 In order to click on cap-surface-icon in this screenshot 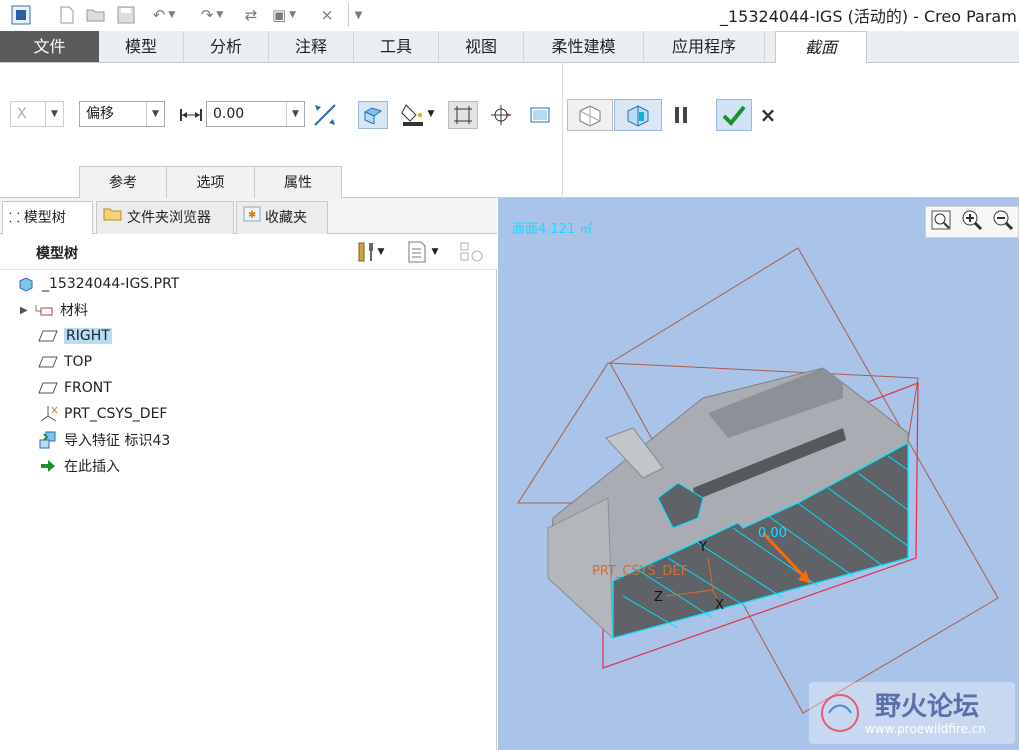, I will do `click(373, 115)`.